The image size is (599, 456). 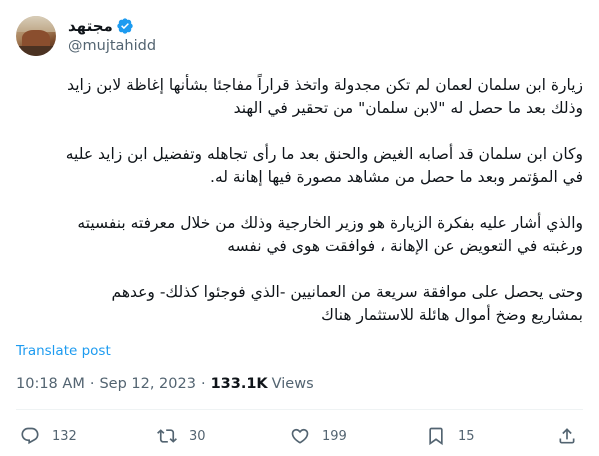 I want to click on divider, so click(x=299, y=409).